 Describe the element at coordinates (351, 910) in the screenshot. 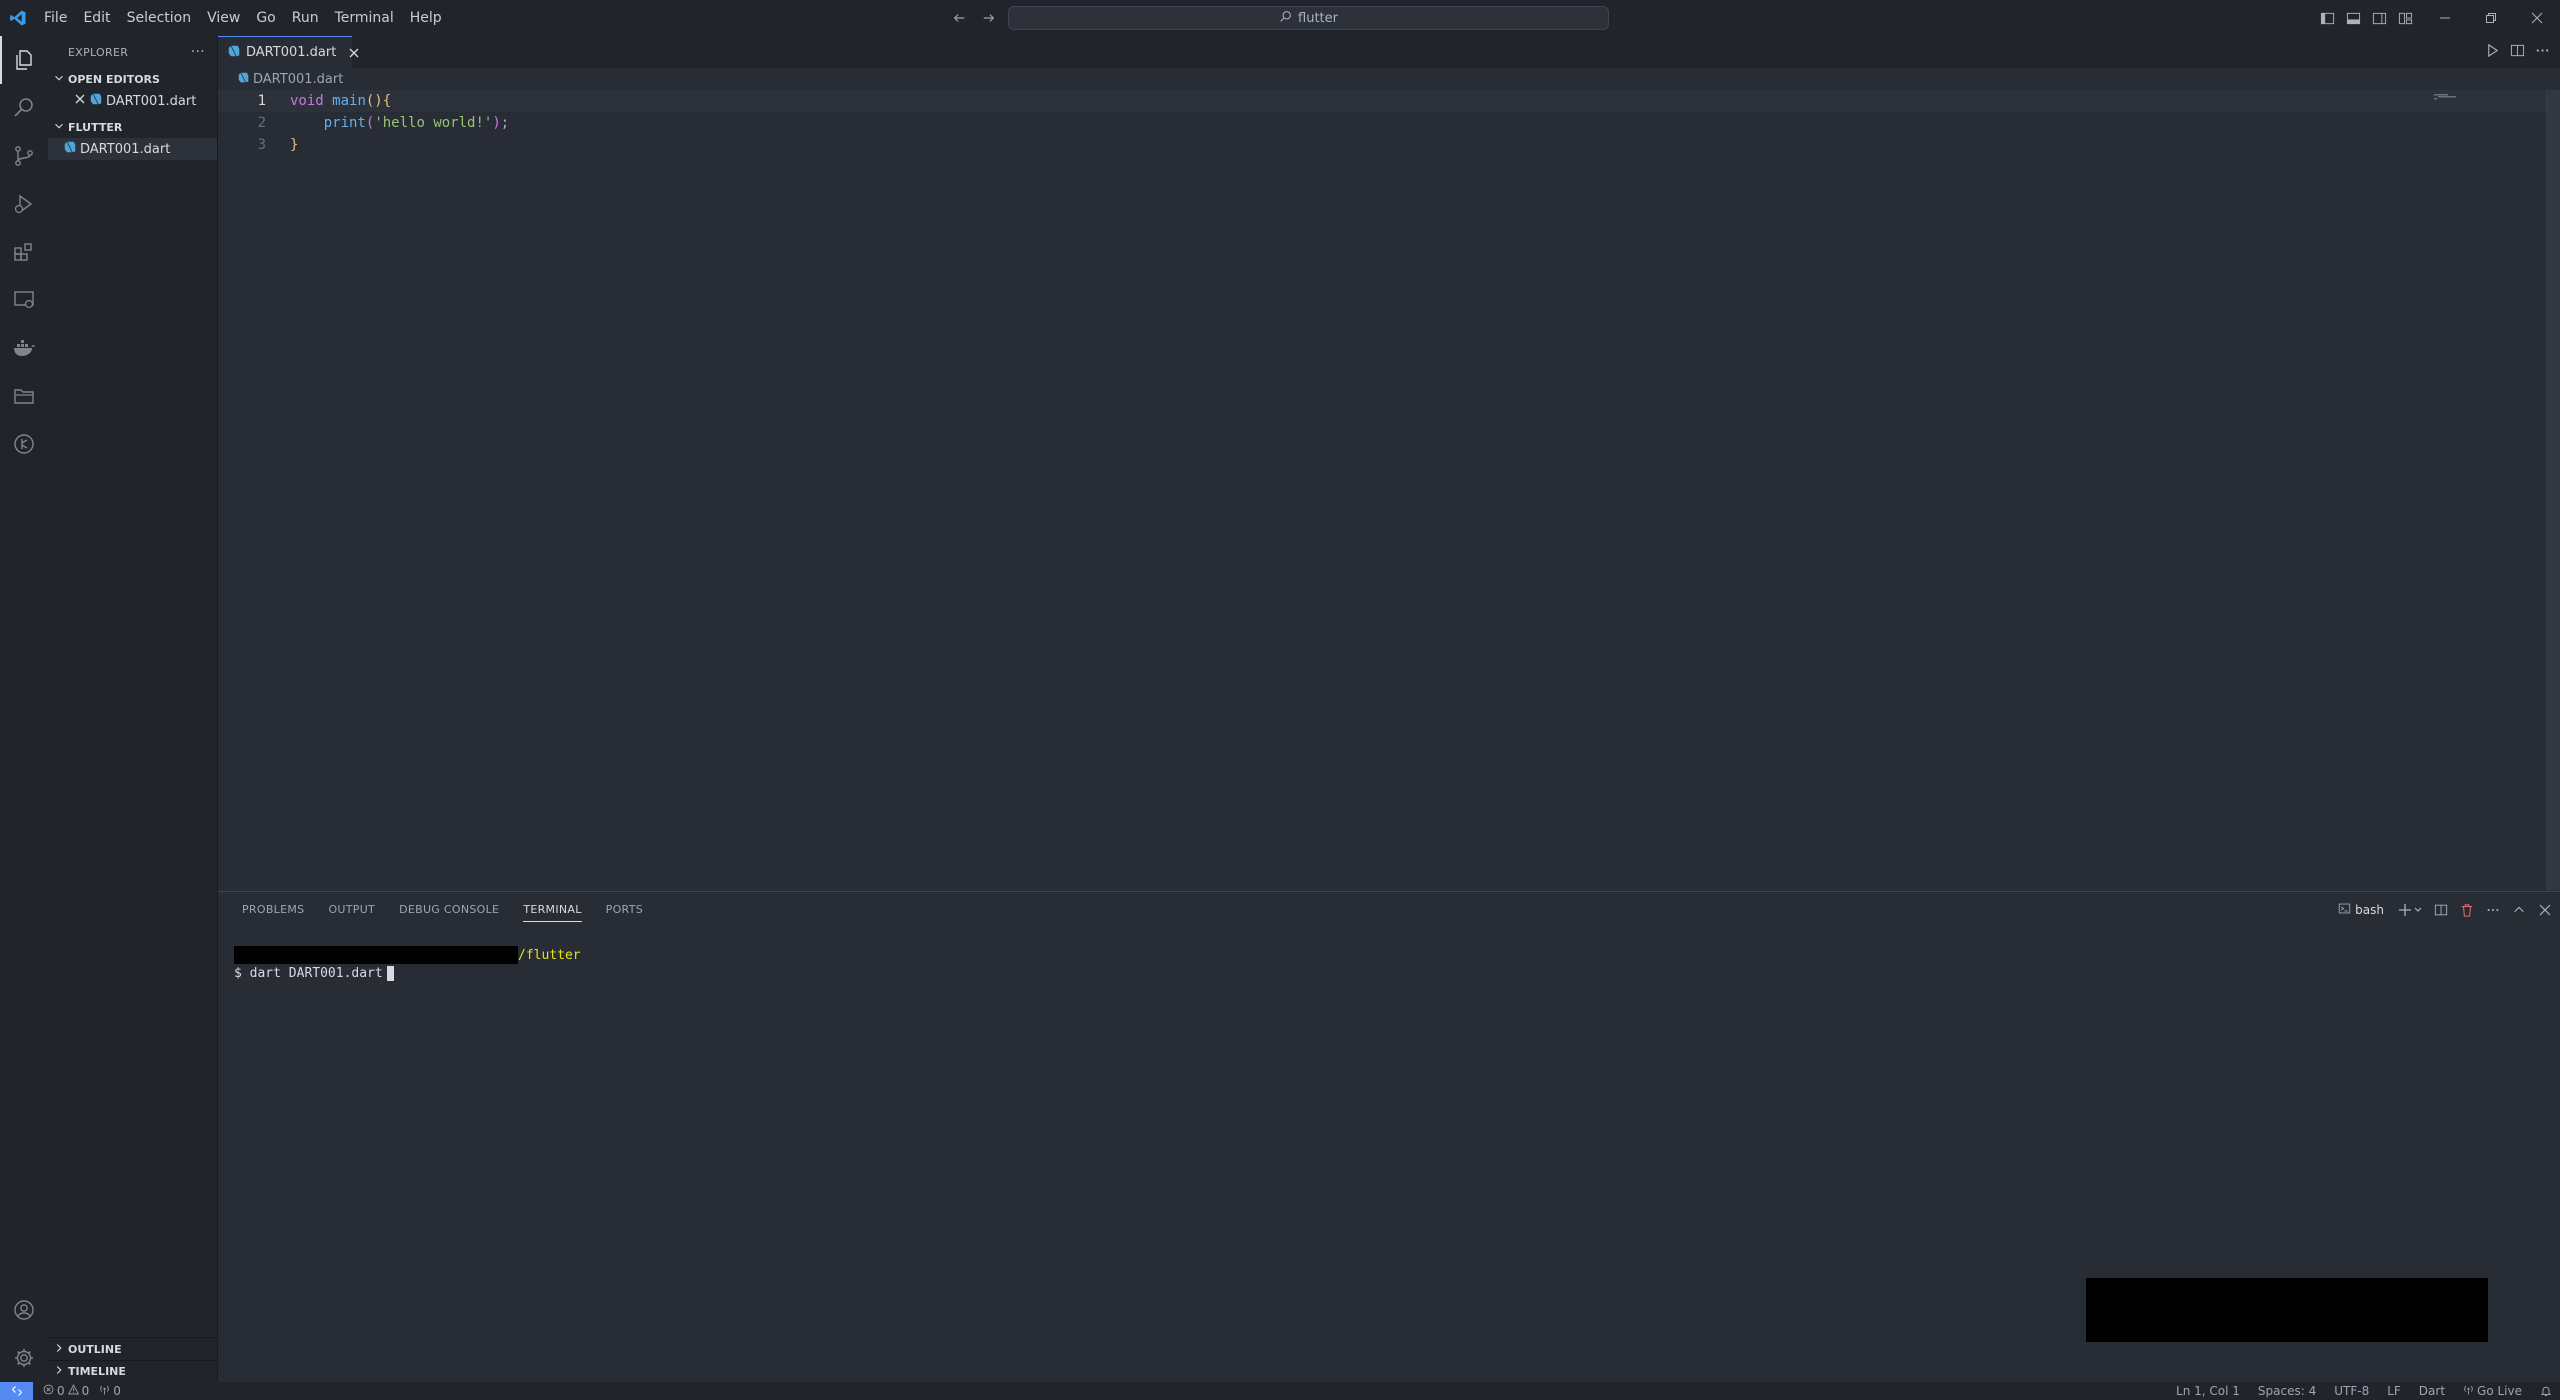

I see `tab-output: OUTPUT` at that location.